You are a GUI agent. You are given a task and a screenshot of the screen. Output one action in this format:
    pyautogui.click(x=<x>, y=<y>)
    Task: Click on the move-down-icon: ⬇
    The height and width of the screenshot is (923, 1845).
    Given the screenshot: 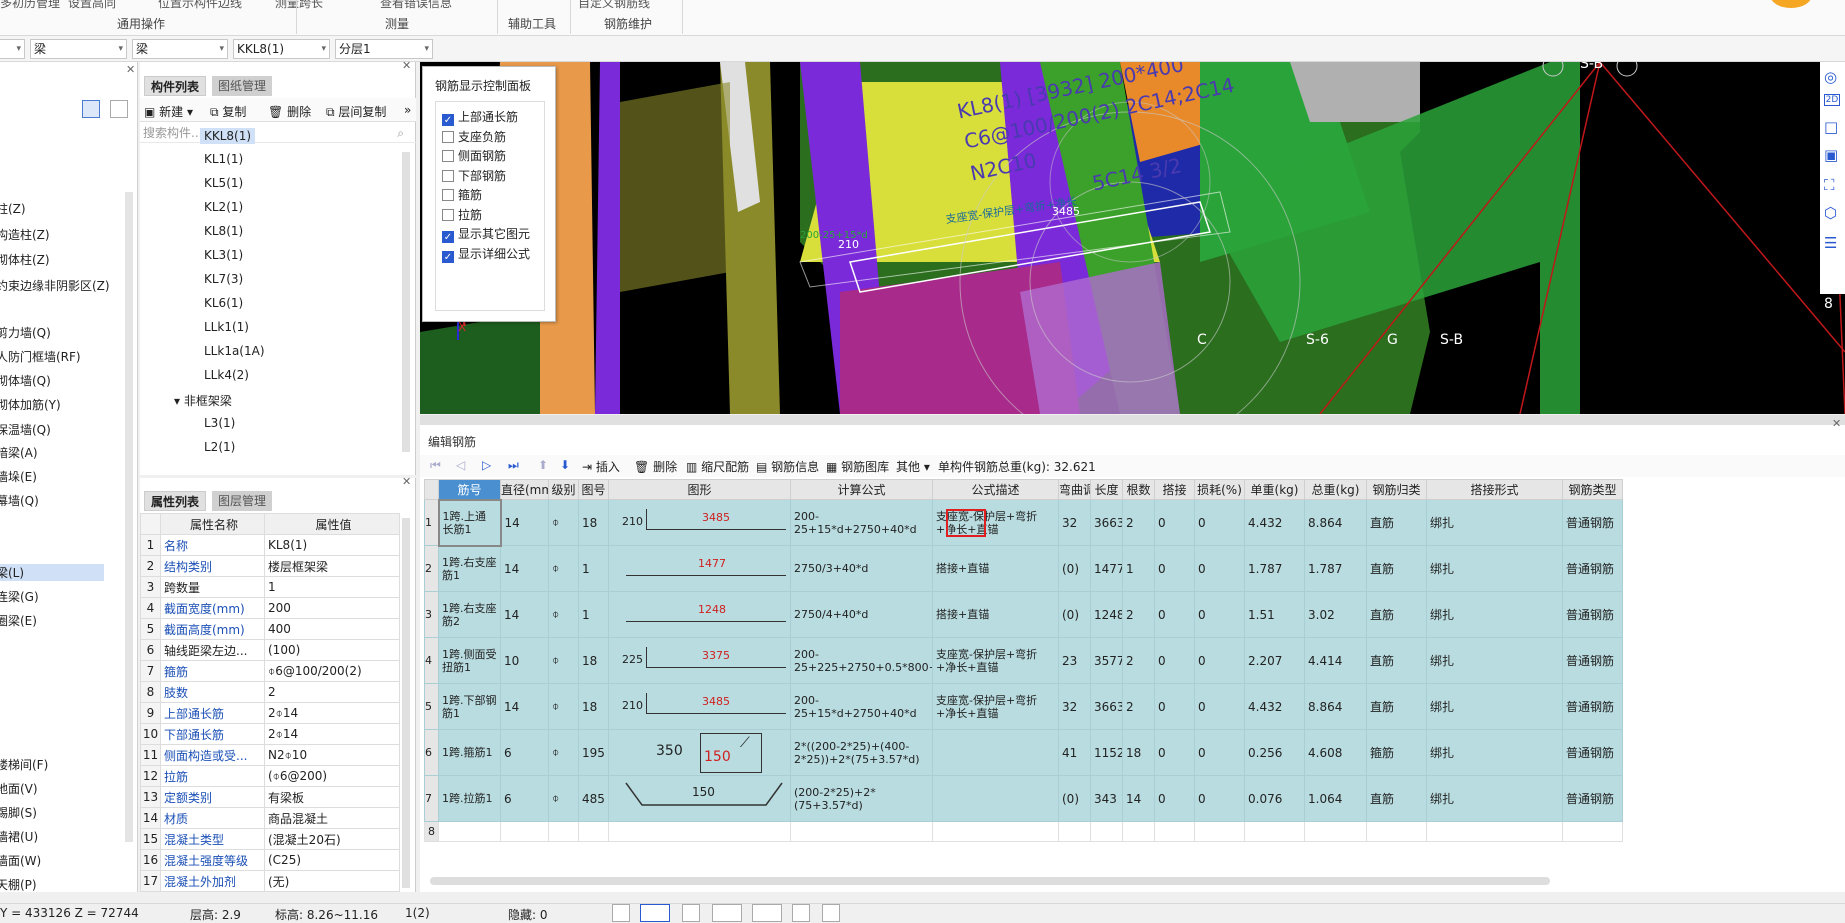 What is the action you would take?
    pyautogui.click(x=565, y=465)
    